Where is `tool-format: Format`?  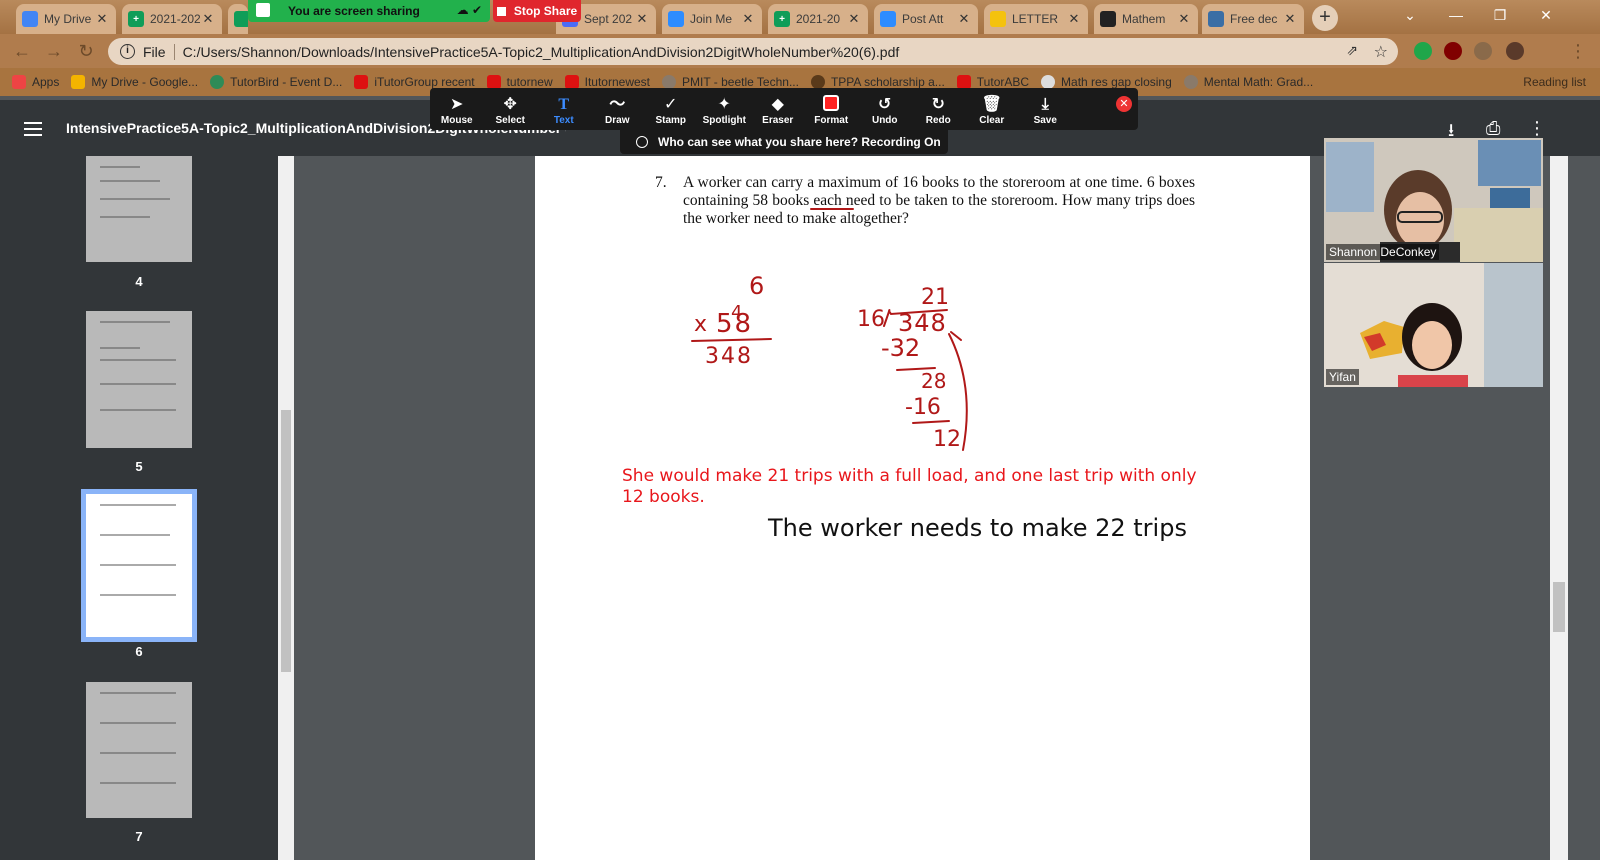 tool-format: Format is located at coordinates (832, 109).